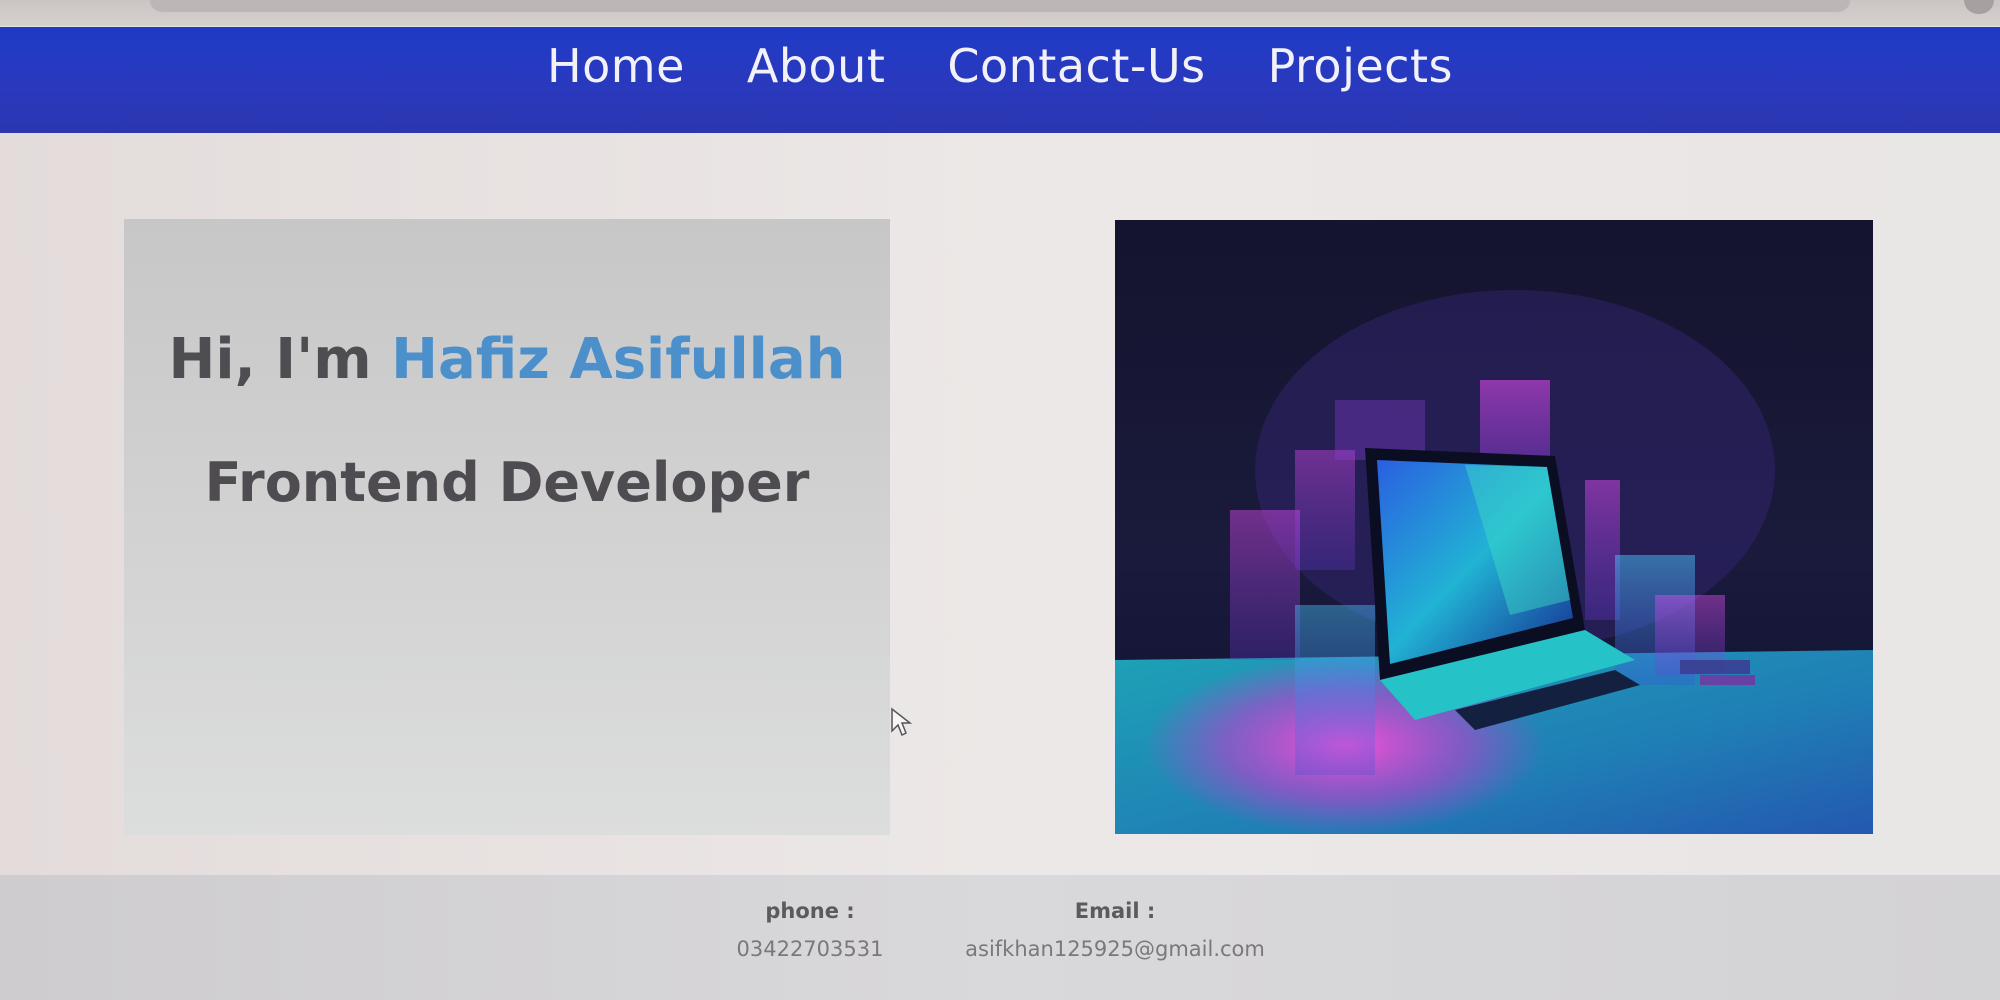  What do you see at coordinates (810, 949) in the screenshot?
I see `footer-phone-value: 03422703531` at bounding box center [810, 949].